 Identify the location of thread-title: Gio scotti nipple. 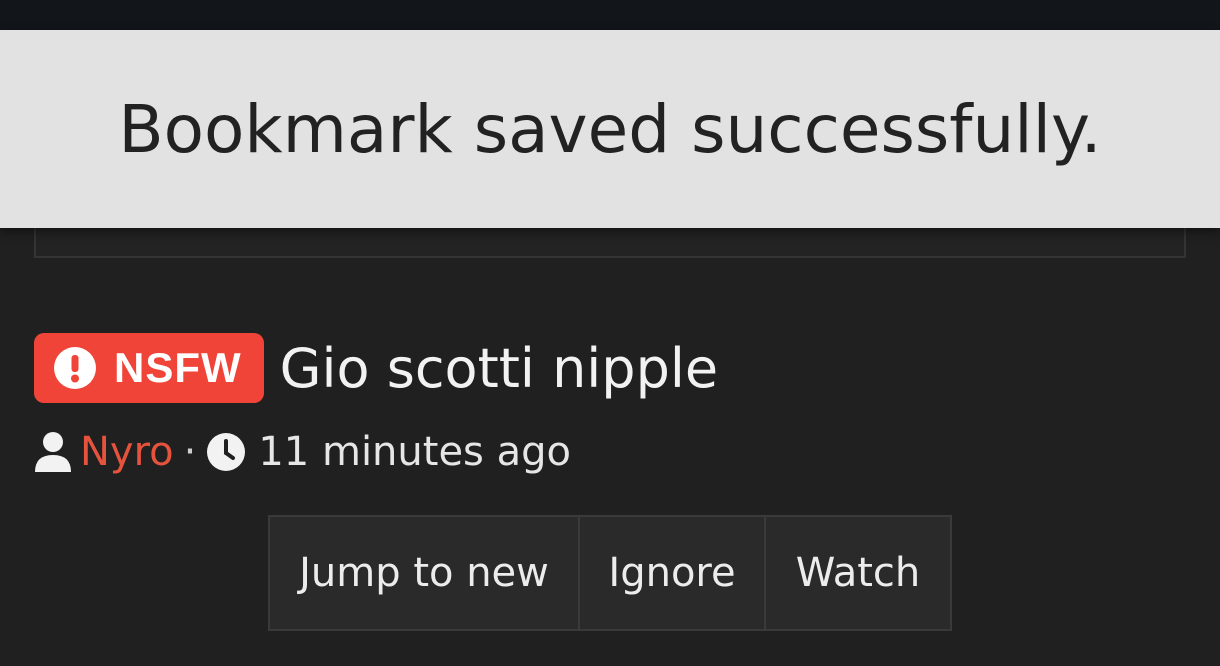
(499, 368).